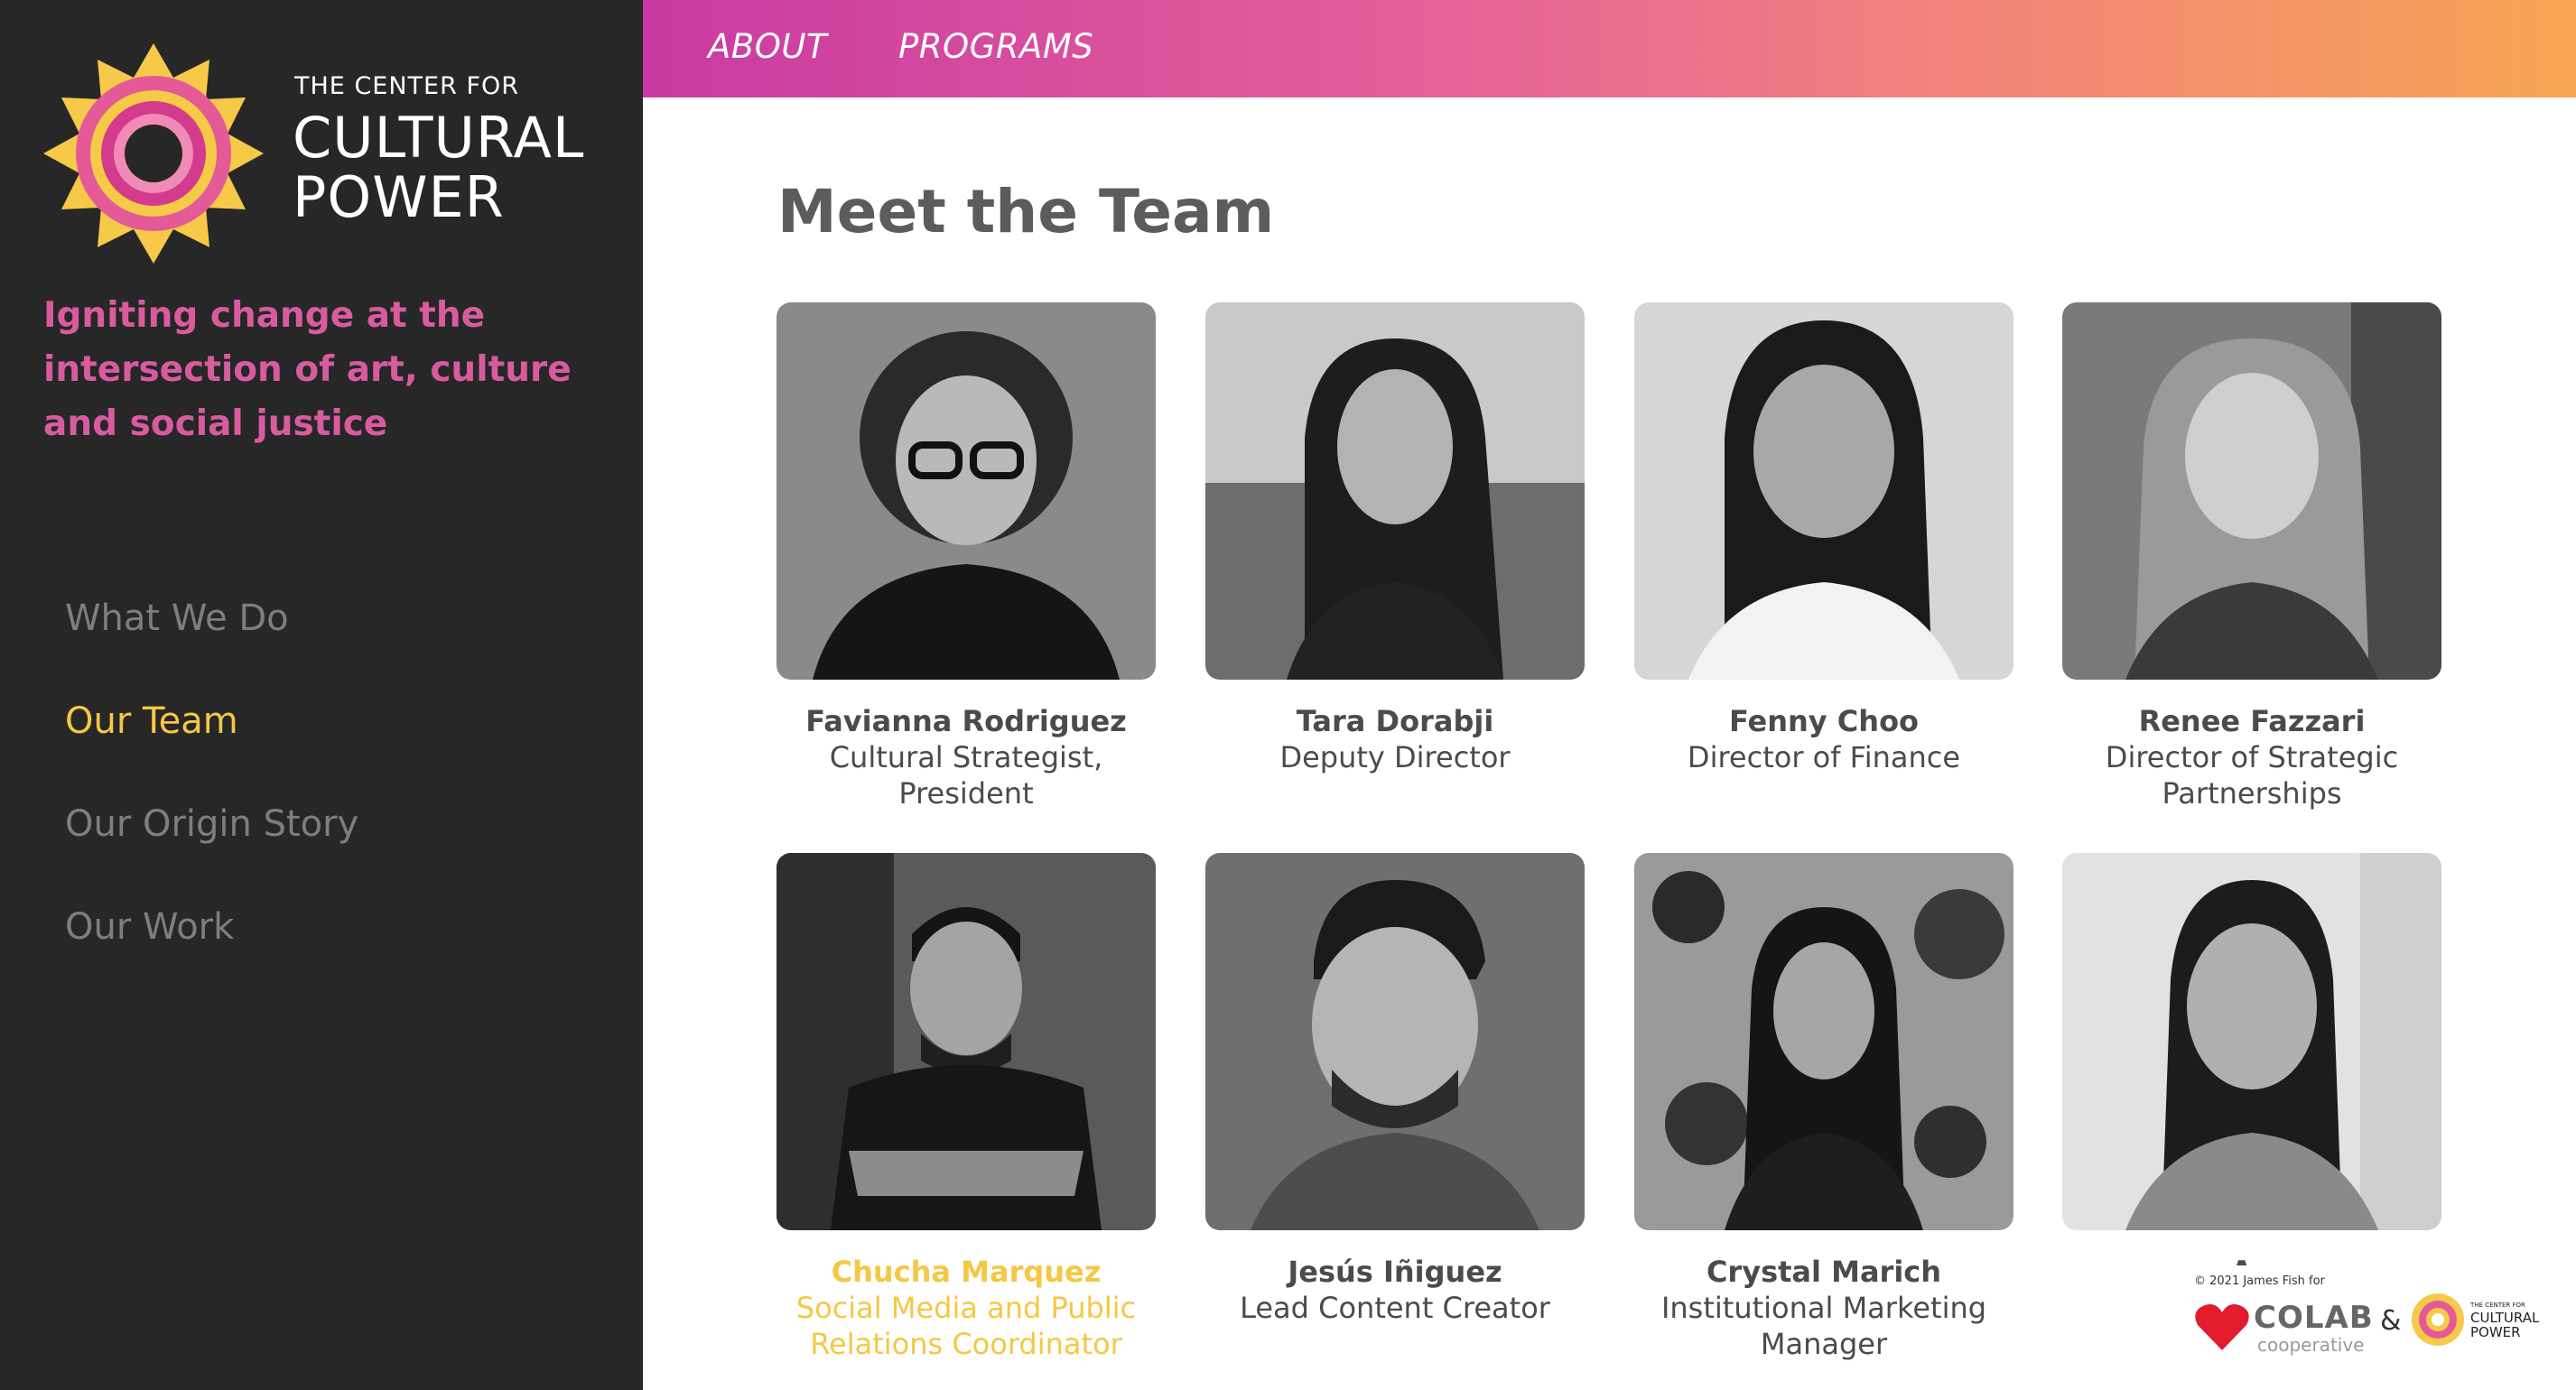  I want to click on colab-cooperative-text: cooperative, so click(2311, 1345).